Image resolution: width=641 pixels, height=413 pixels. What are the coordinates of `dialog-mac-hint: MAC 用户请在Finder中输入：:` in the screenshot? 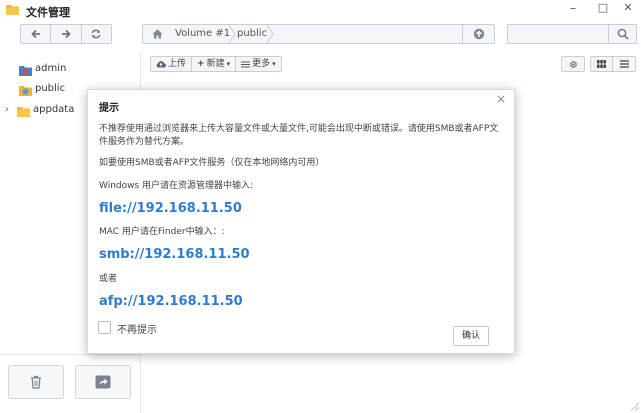 It's located at (162, 232).